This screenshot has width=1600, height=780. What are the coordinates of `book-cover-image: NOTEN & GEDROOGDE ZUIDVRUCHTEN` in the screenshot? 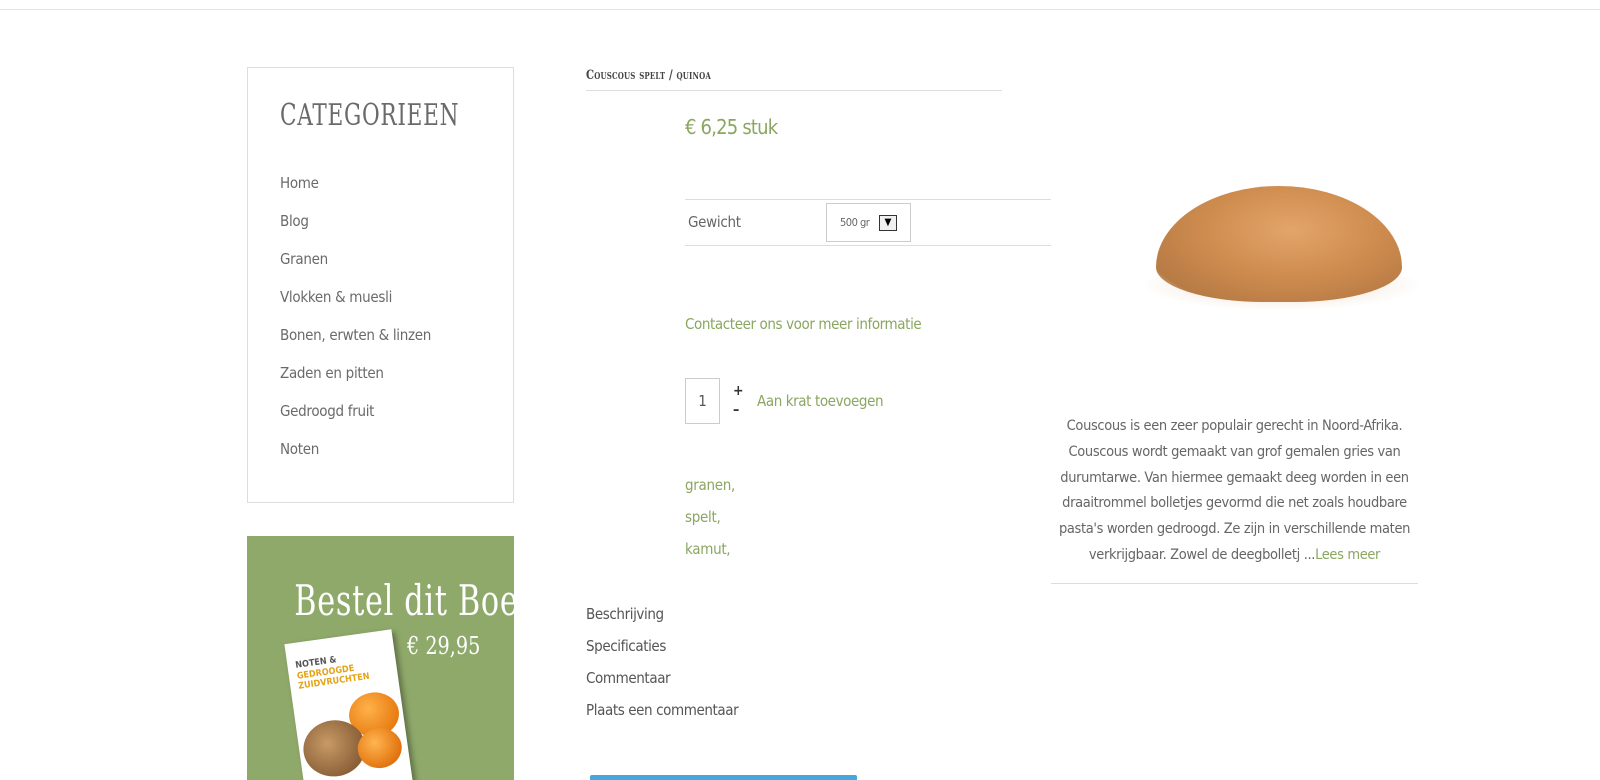 It's located at (349, 704).